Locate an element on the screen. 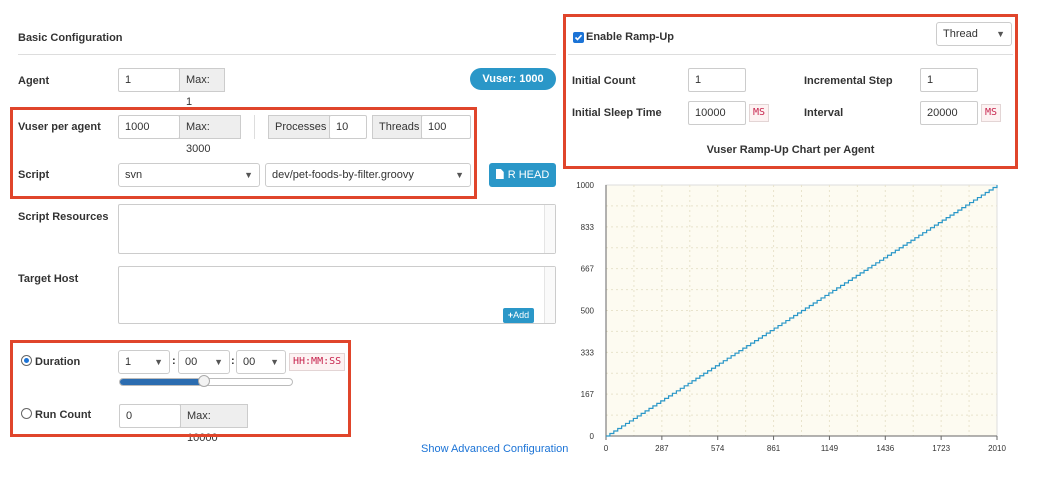 The width and height of the screenshot is (1040, 494). rhead-button: R HEAD is located at coordinates (522, 175).